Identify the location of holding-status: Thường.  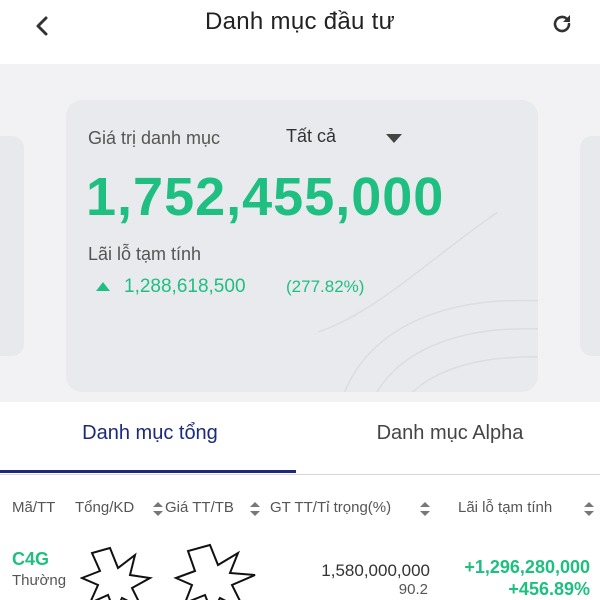
(39, 580).